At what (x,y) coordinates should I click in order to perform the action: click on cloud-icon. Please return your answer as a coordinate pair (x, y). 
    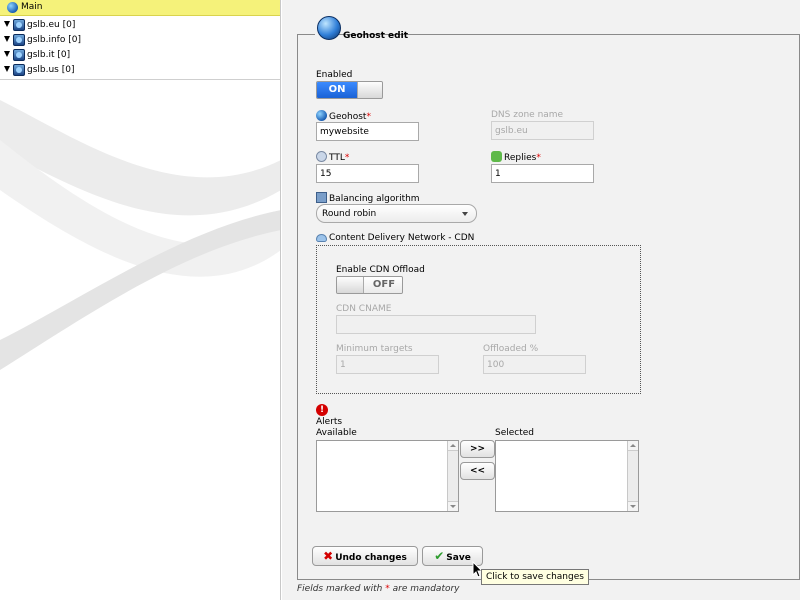
    Looking at the image, I should click on (321, 238).